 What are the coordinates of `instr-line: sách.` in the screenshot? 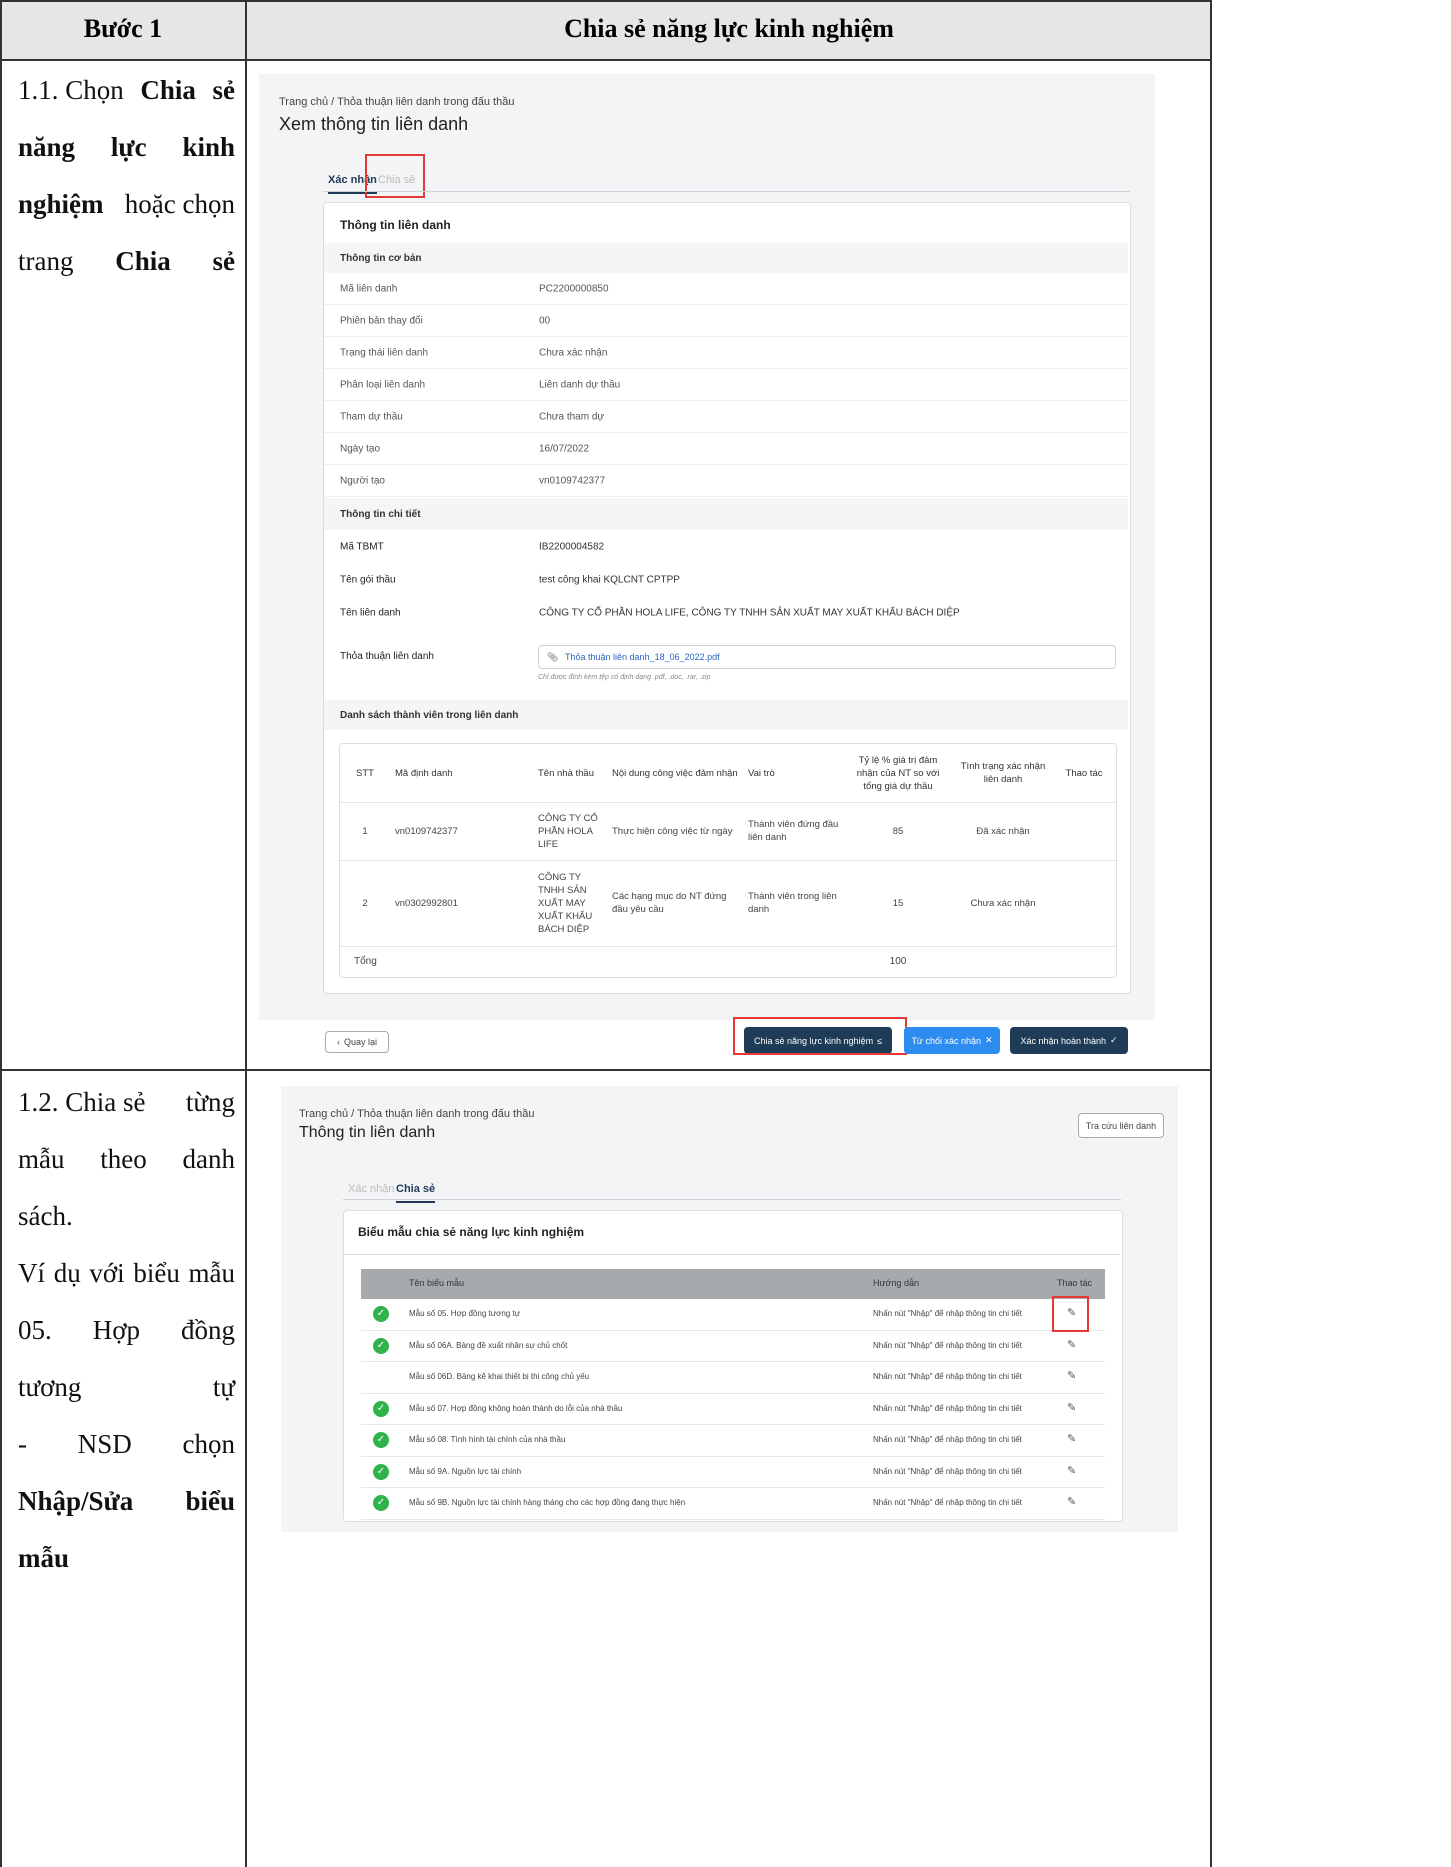 It's located at (45, 1216).